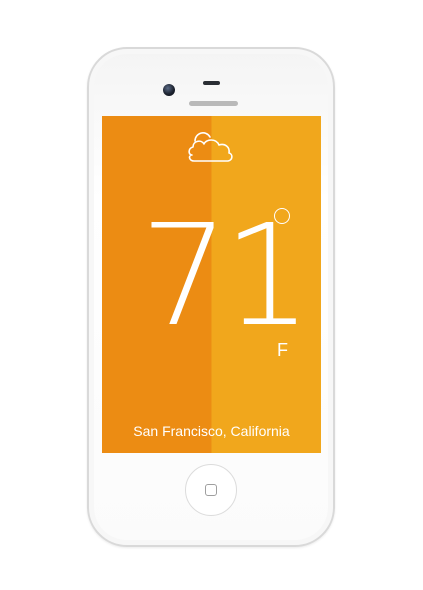 This screenshot has height=590, width=423. What do you see at coordinates (211, 83) in the screenshot?
I see `earpiece-icon` at bounding box center [211, 83].